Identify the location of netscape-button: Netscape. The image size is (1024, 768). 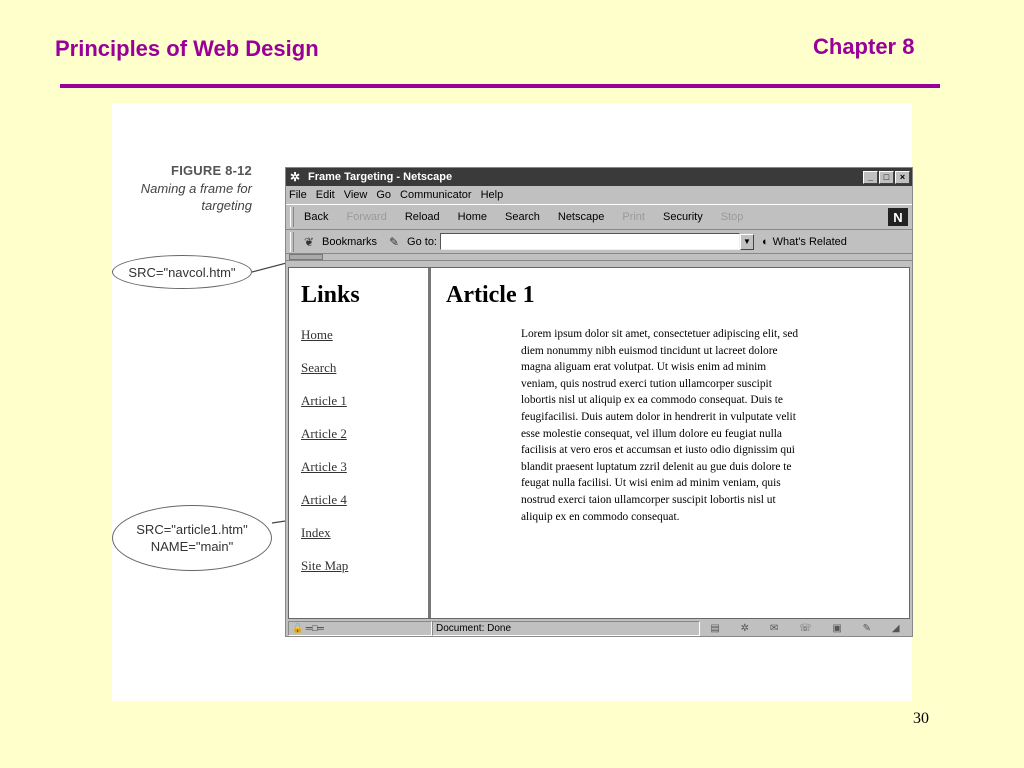
(581, 217).